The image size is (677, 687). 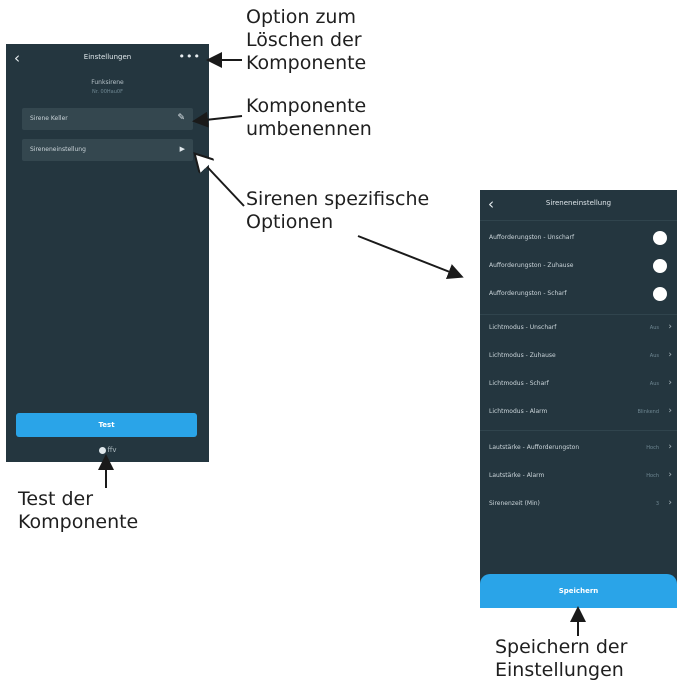 I want to click on arrow-rename, so click(x=217, y=119).